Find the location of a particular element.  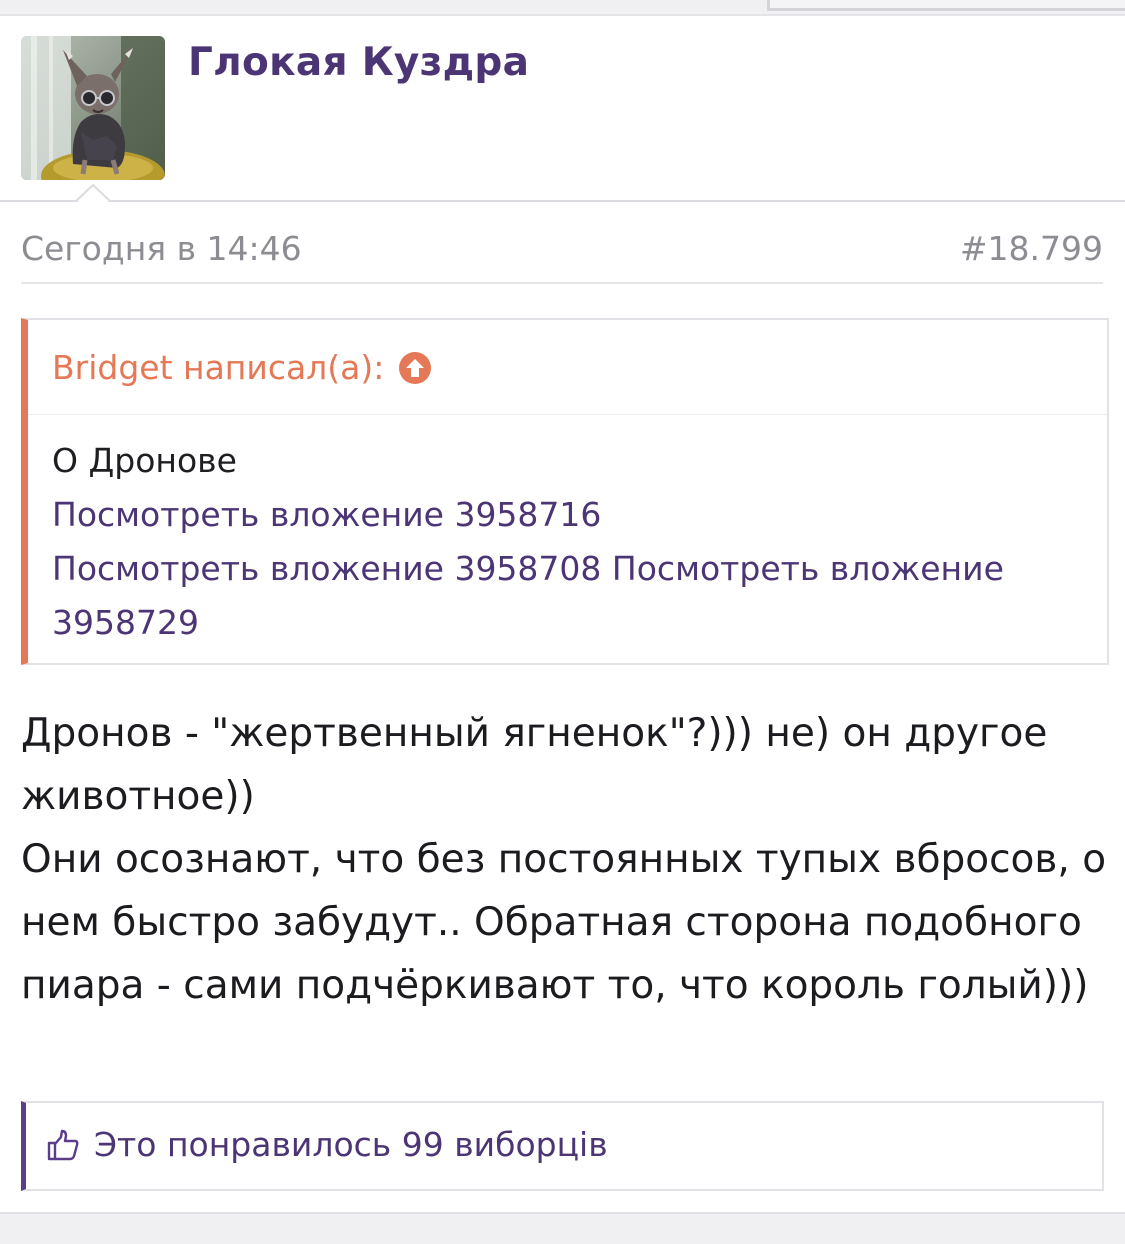

header-notch is located at coordinates (93, 194).